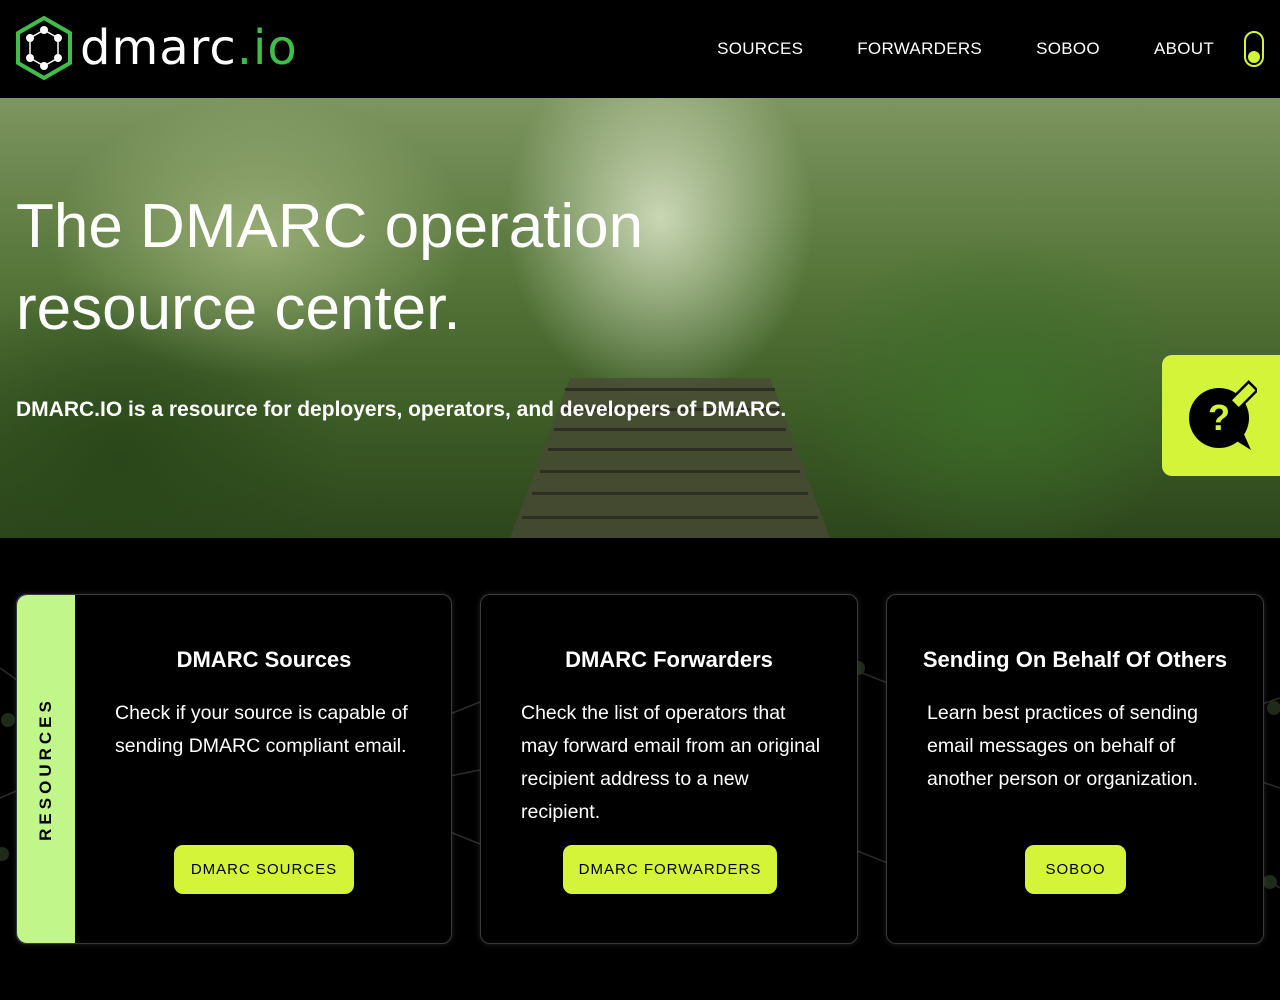  I want to click on resources-tab: RESOURCES, so click(46, 769).